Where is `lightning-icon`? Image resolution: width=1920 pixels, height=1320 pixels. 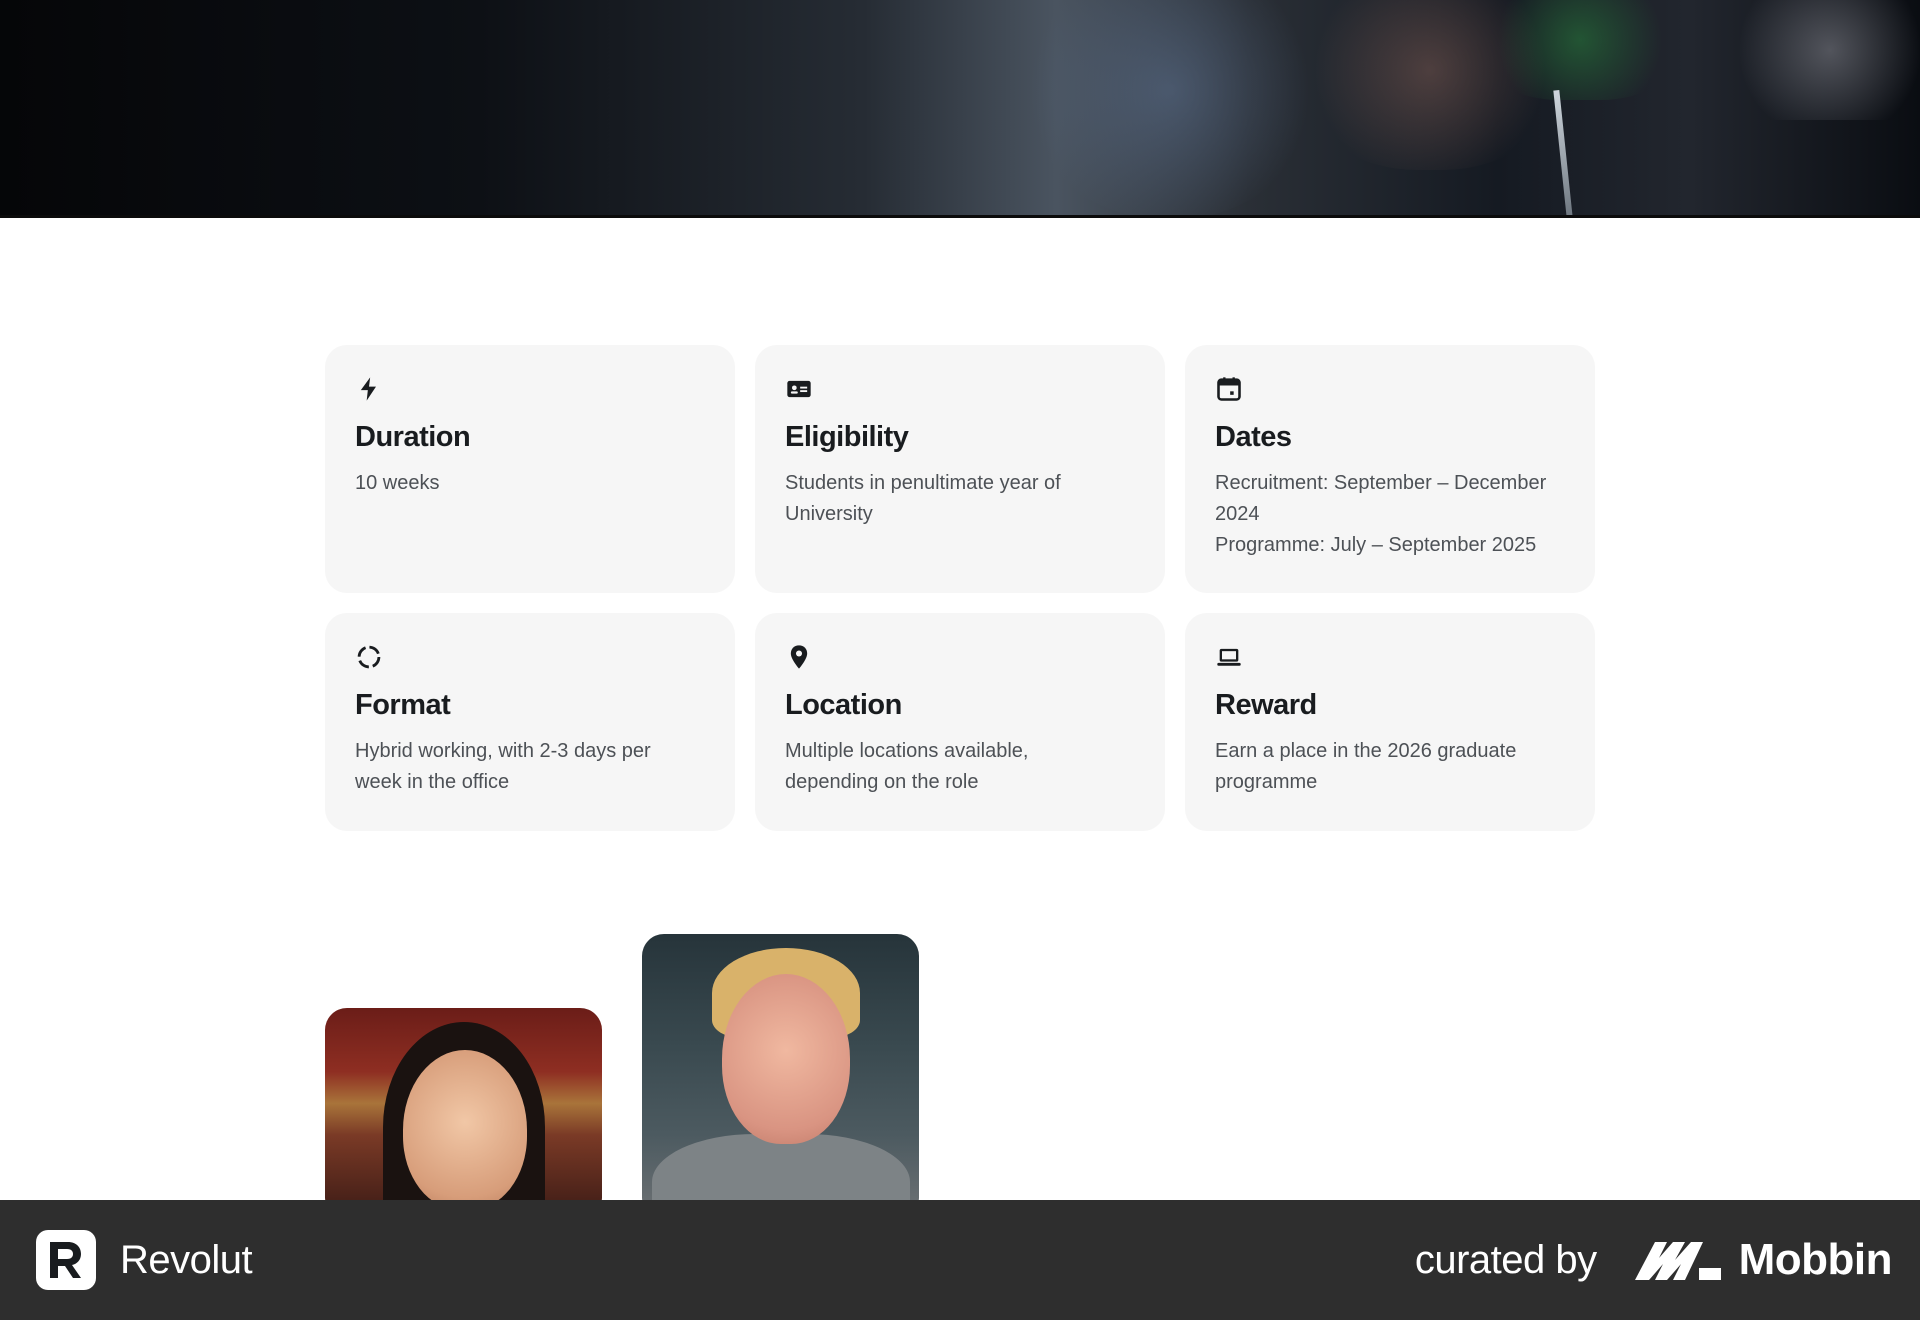
lightning-icon is located at coordinates (369, 389).